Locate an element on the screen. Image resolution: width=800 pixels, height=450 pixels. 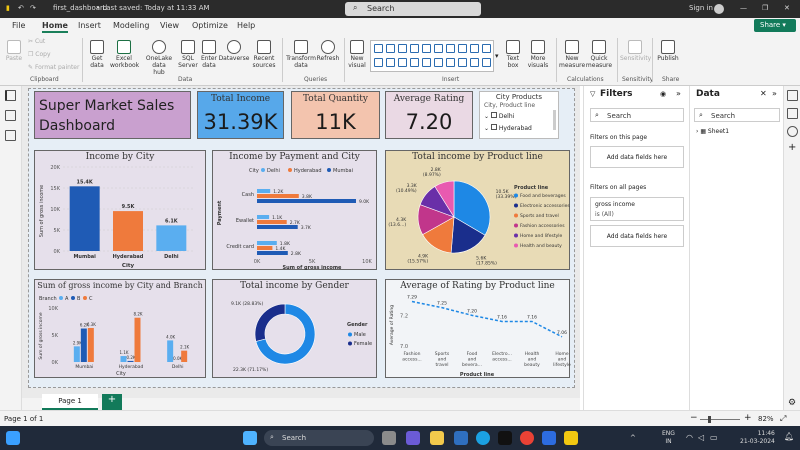
dashboard-title-card: Super Market Sales Dashboard is located at coordinates (112, 115).